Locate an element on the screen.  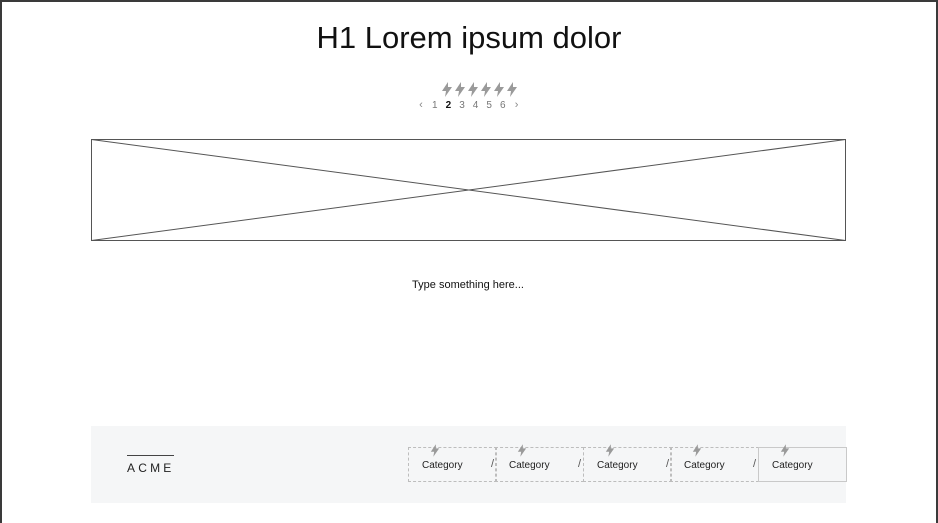
rating-bolts is located at coordinates (479, 90).